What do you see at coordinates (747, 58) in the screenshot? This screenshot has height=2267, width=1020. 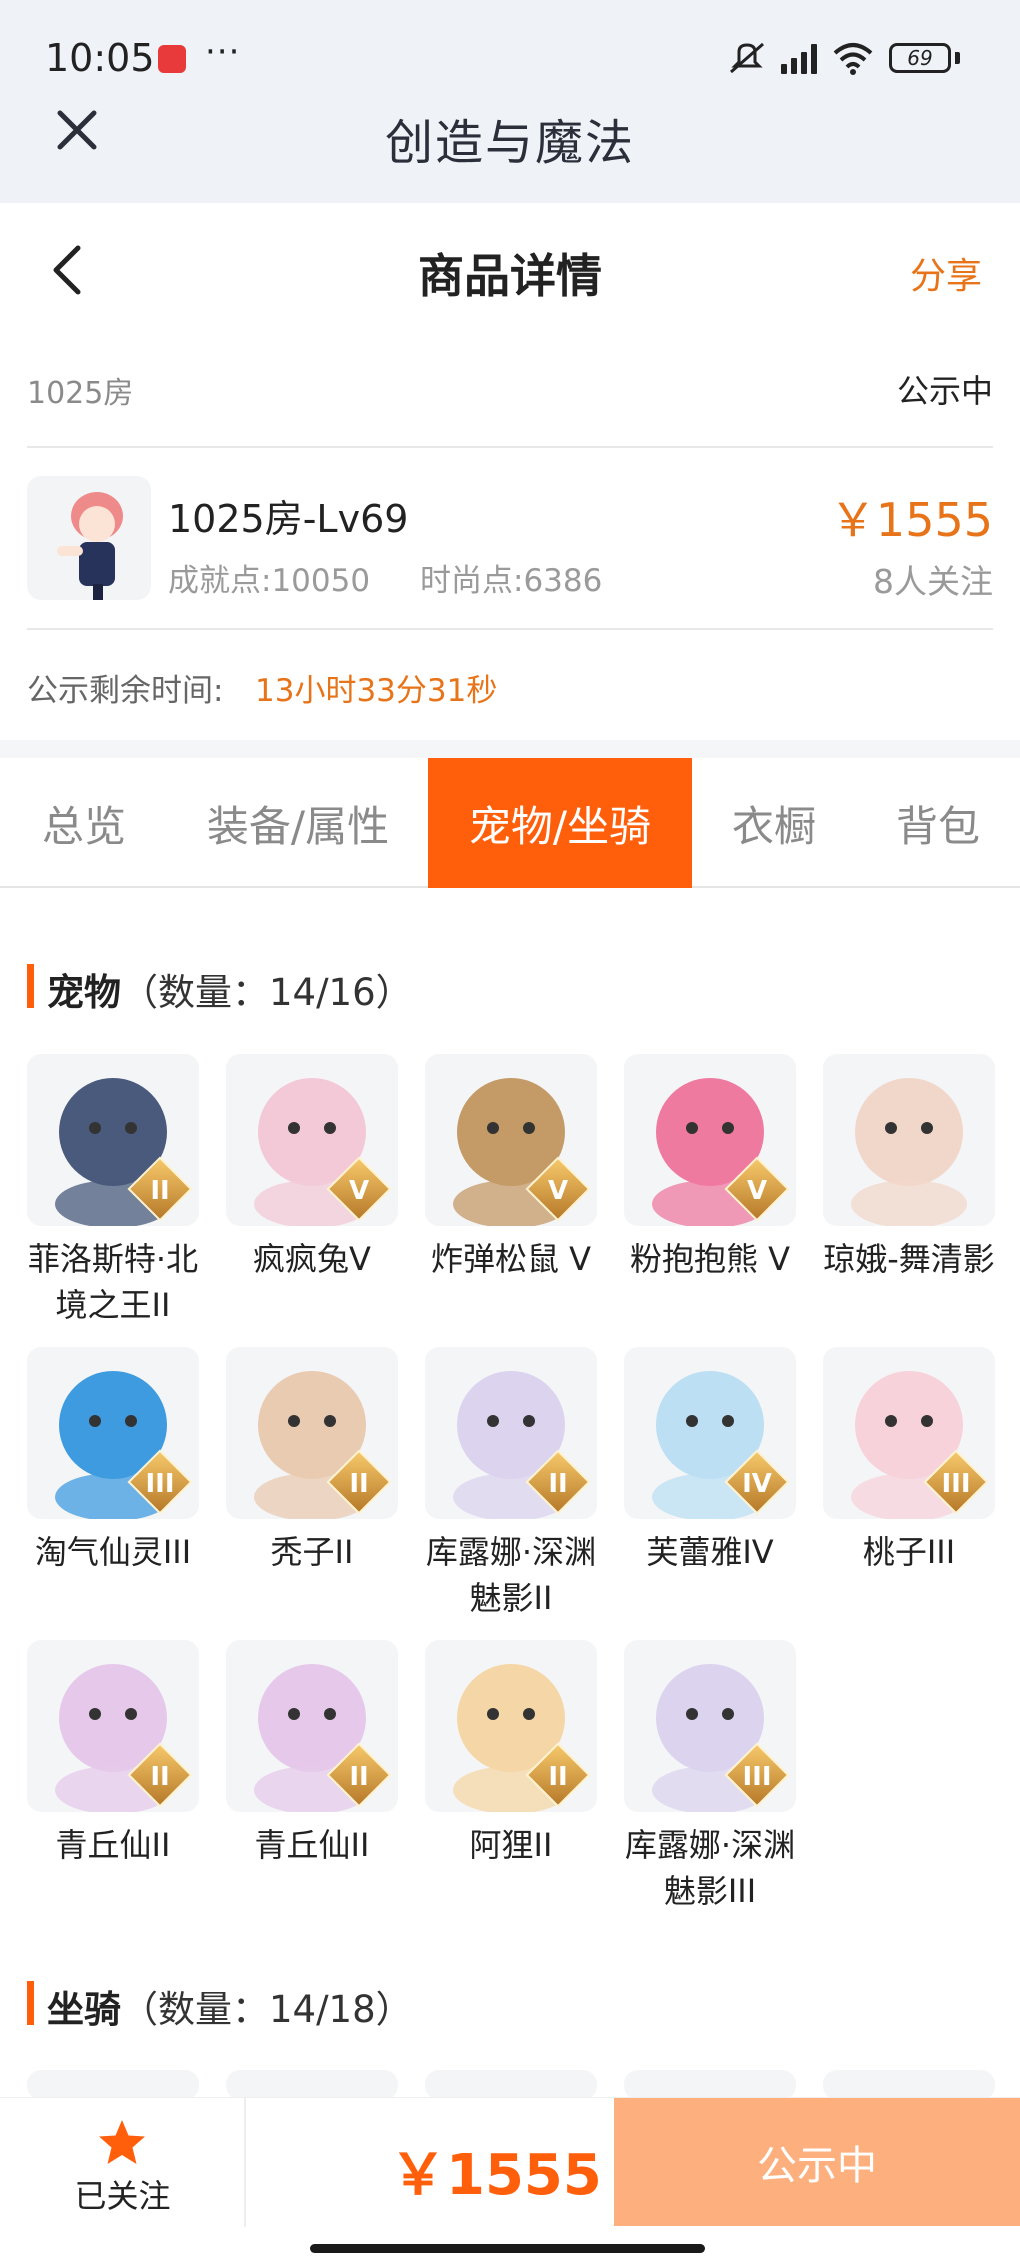 I see `mute-icon` at bounding box center [747, 58].